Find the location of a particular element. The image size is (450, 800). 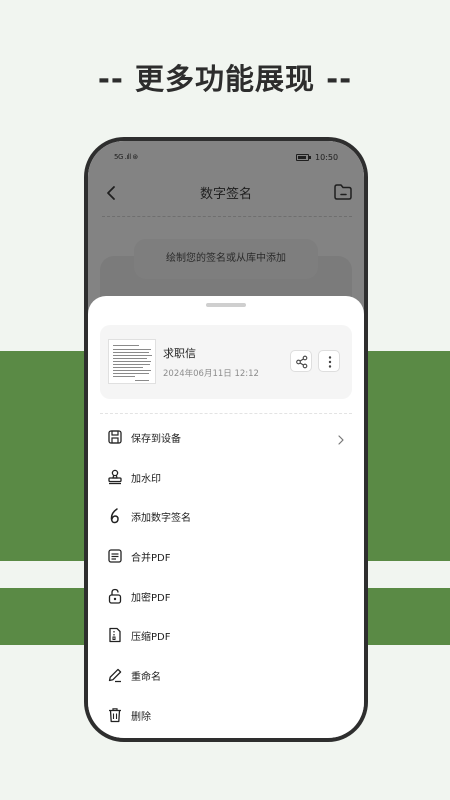

status-time: 10:50 is located at coordinates (327, 157).